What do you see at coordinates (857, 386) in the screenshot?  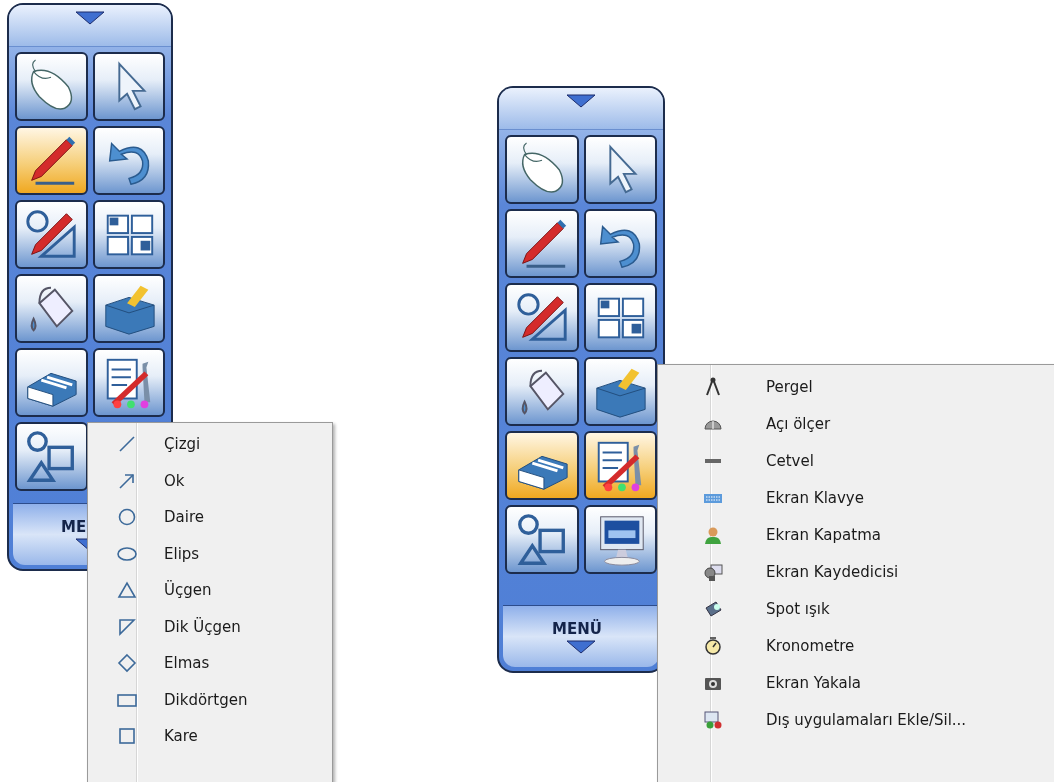 I see `menu-item: Pergel` at bounding box center [857, 386].